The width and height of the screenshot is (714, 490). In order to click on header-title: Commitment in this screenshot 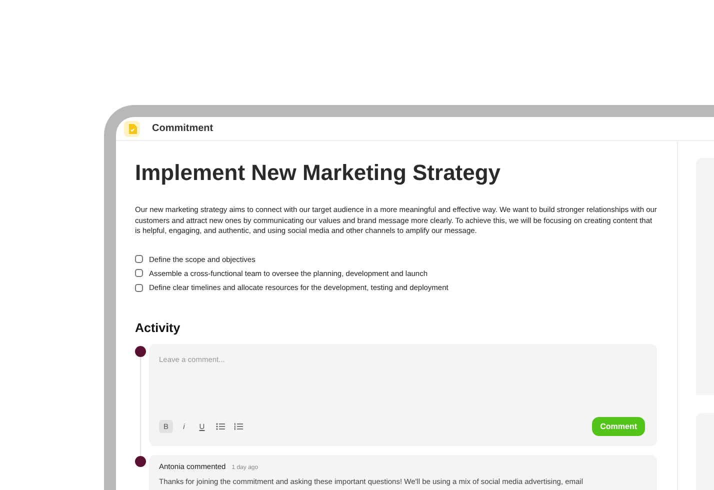, I will do `click(183, 129)`.